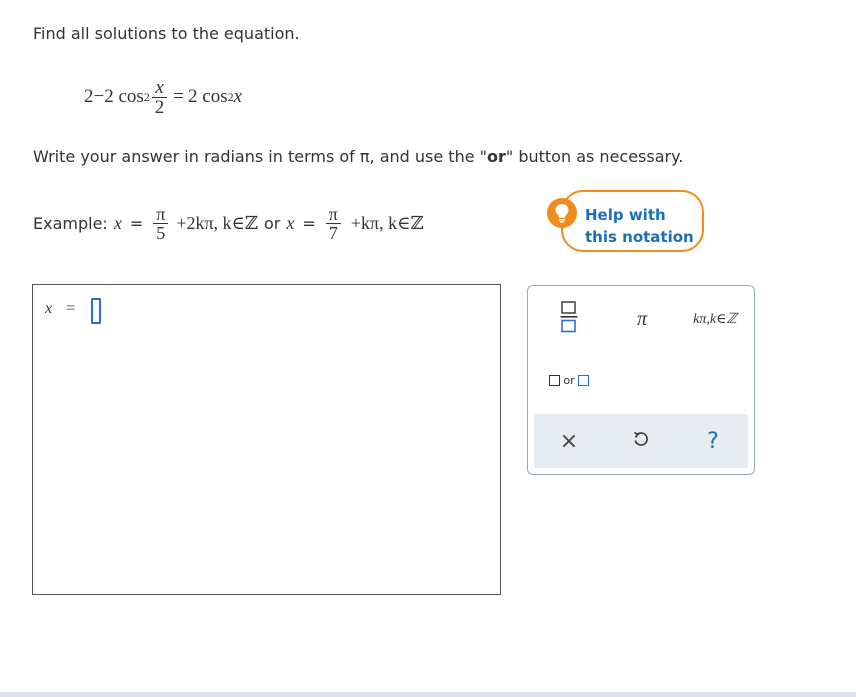 The image size is (856, 697). I want to click on undo-button, so click(641, 441).